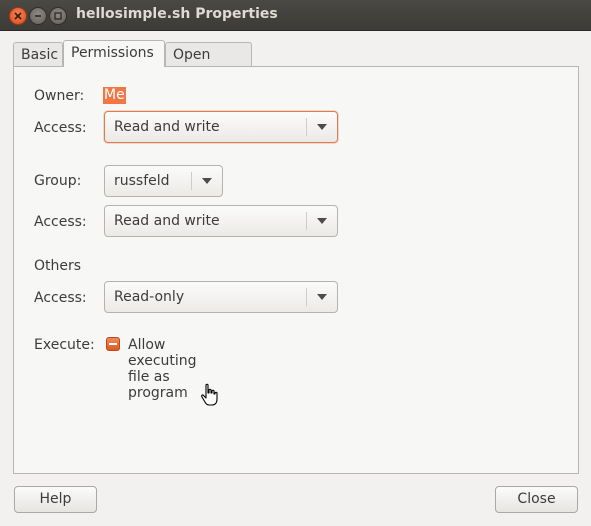 The height and width of the screenshot is (526, 591). I want to click on tab-basic: Basic, so click(38, 54).